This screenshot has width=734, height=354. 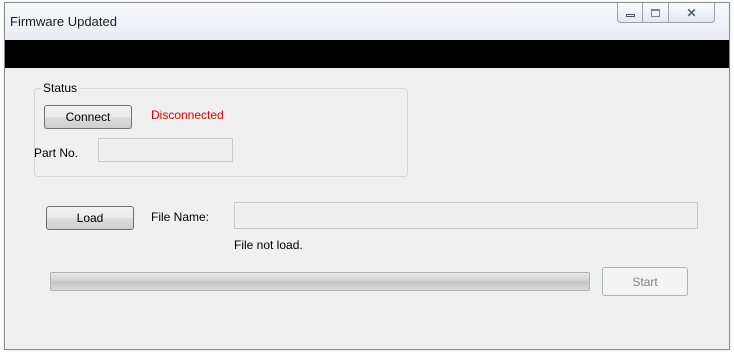 What do you see at coordinates (320, 281) in the screenshot?
I see `progress-bar` at bounding box center [320, 281].